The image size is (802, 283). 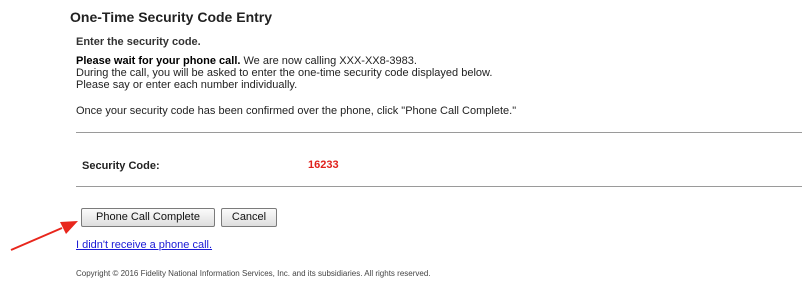 I want to click on no-phone-call-link: I didn't receive a phone call., so click(x=144, y=245).